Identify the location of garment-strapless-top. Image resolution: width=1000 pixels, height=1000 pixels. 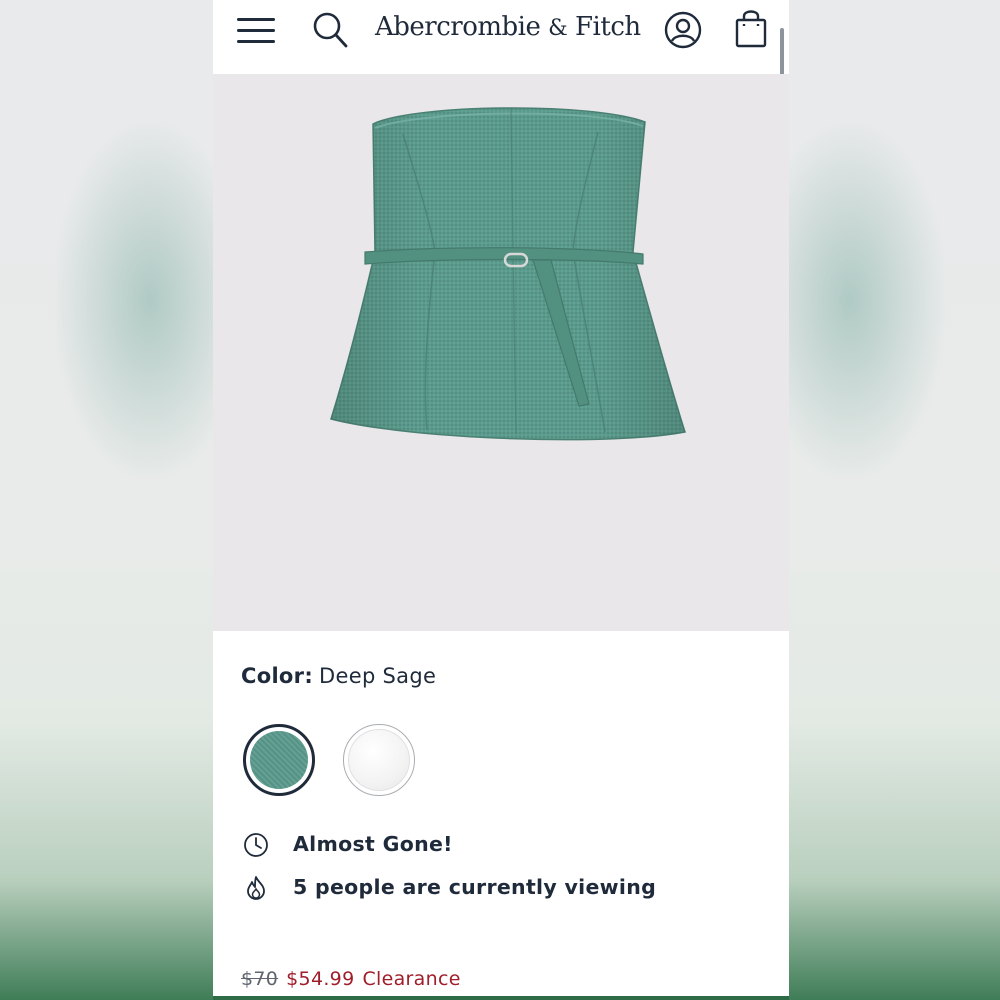
(508, 274).